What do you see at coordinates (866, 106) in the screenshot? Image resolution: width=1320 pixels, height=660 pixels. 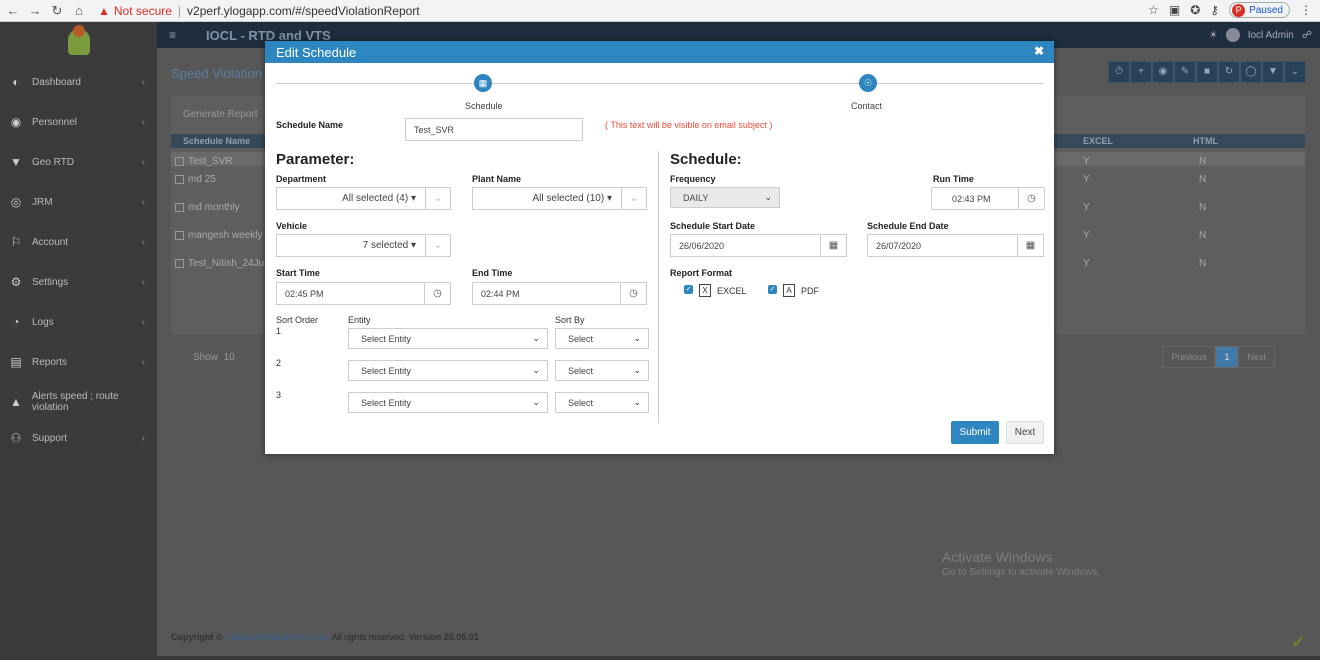 I see `step-contact: Contact` at bounding box center [866, 106].